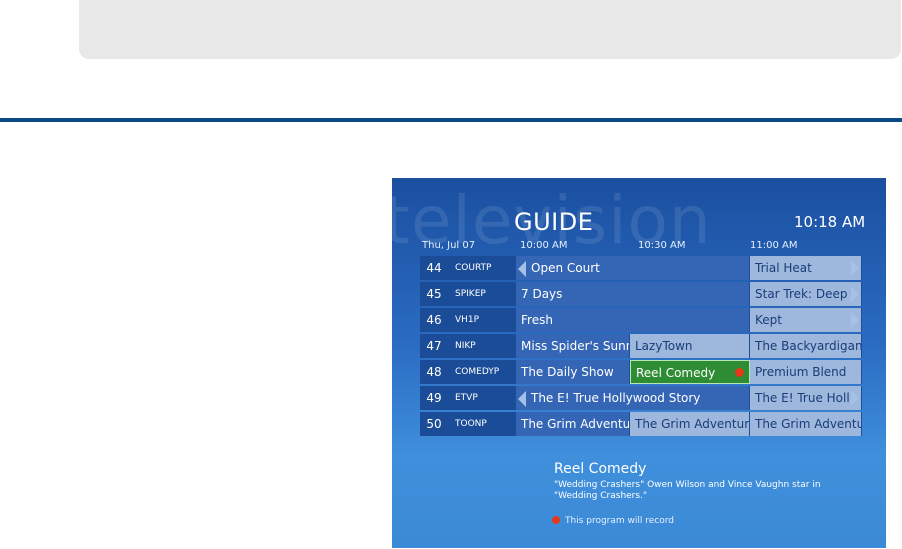 The image size is (902, 549). What do you see at coordinates (434, 398) in the screenshot?
I see `channel-number: 49` at bounding box center [434, 398].